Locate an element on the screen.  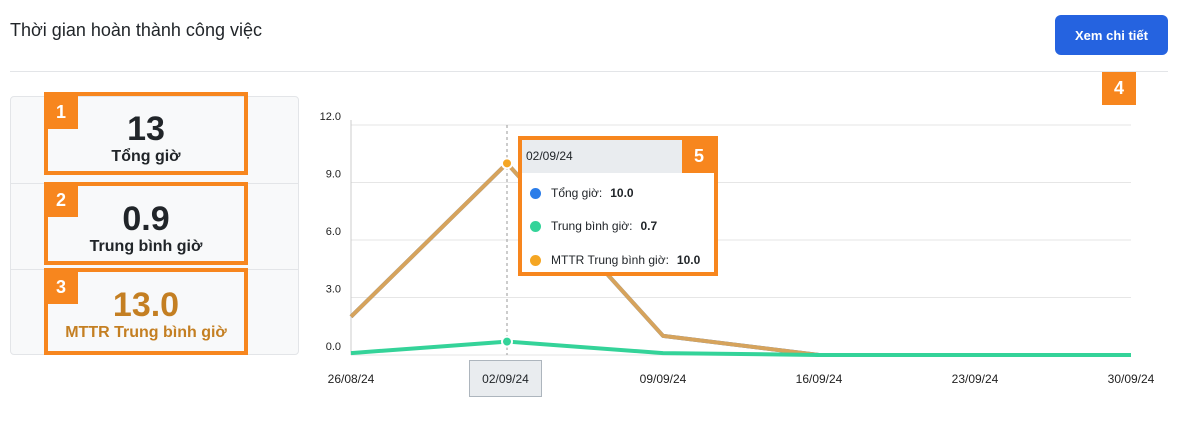
annotation-badge-5: 5 is located at coordinates (699, 156).